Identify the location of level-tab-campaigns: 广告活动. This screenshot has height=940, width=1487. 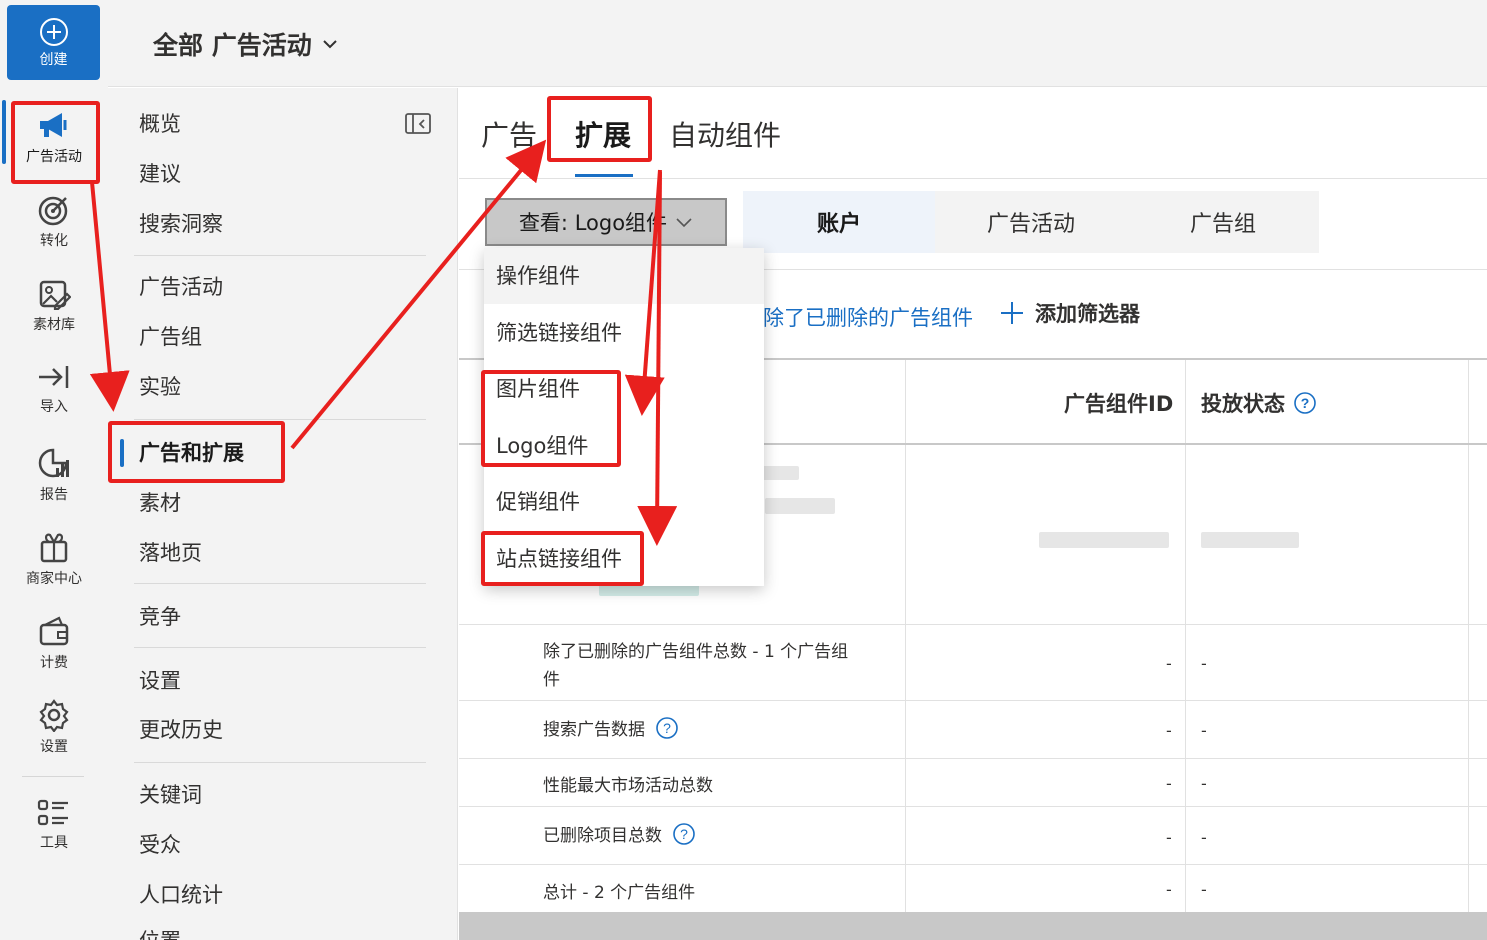
(1031, 222).